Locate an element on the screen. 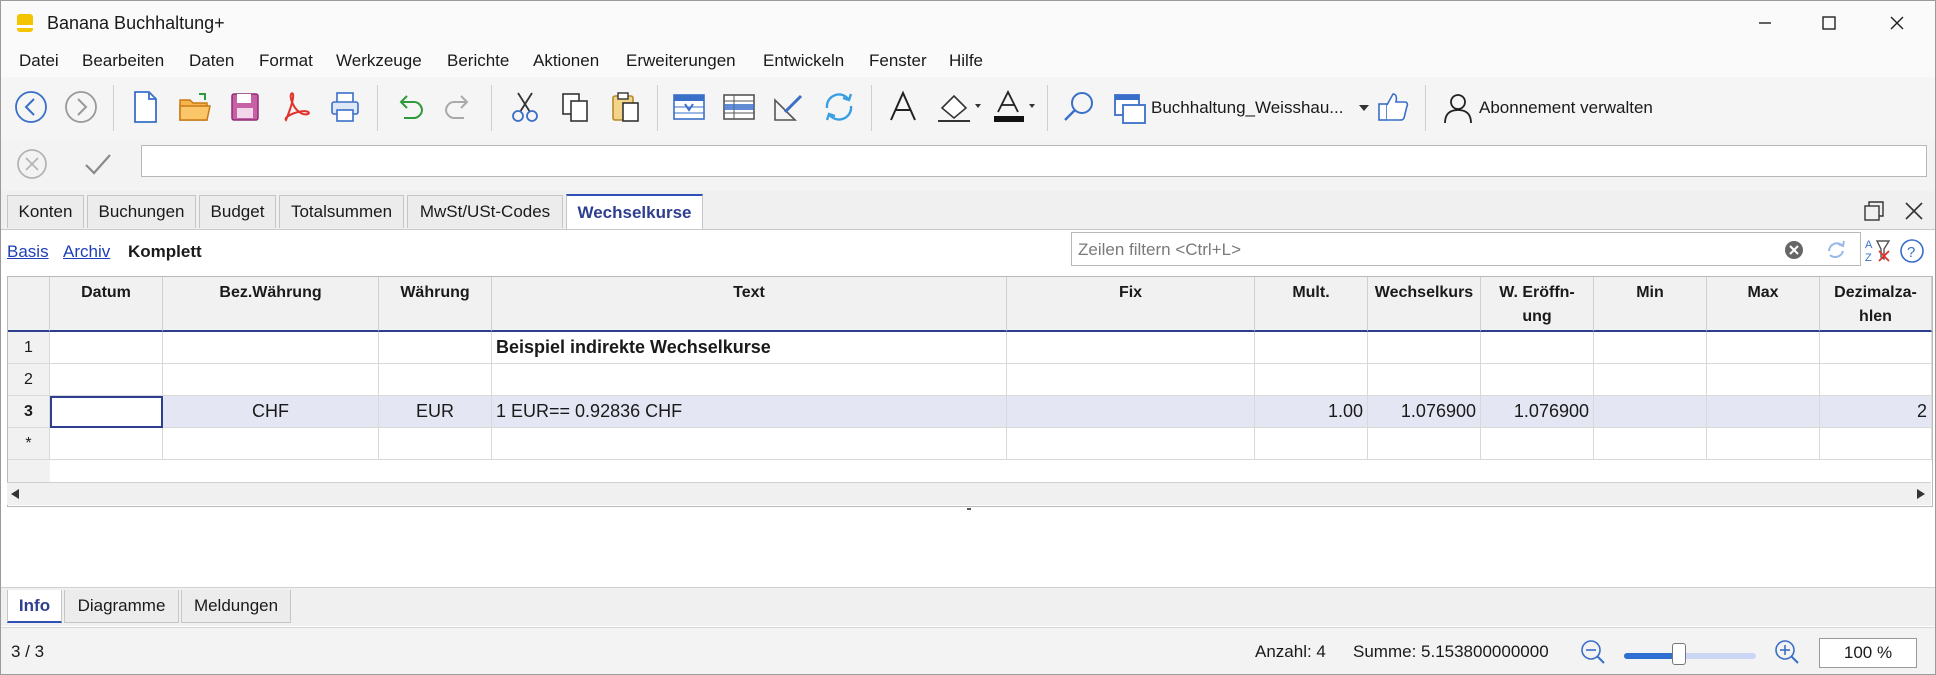 The image size is (1936, 675). confirm-edit-icon is located at coordinates (98, 164).